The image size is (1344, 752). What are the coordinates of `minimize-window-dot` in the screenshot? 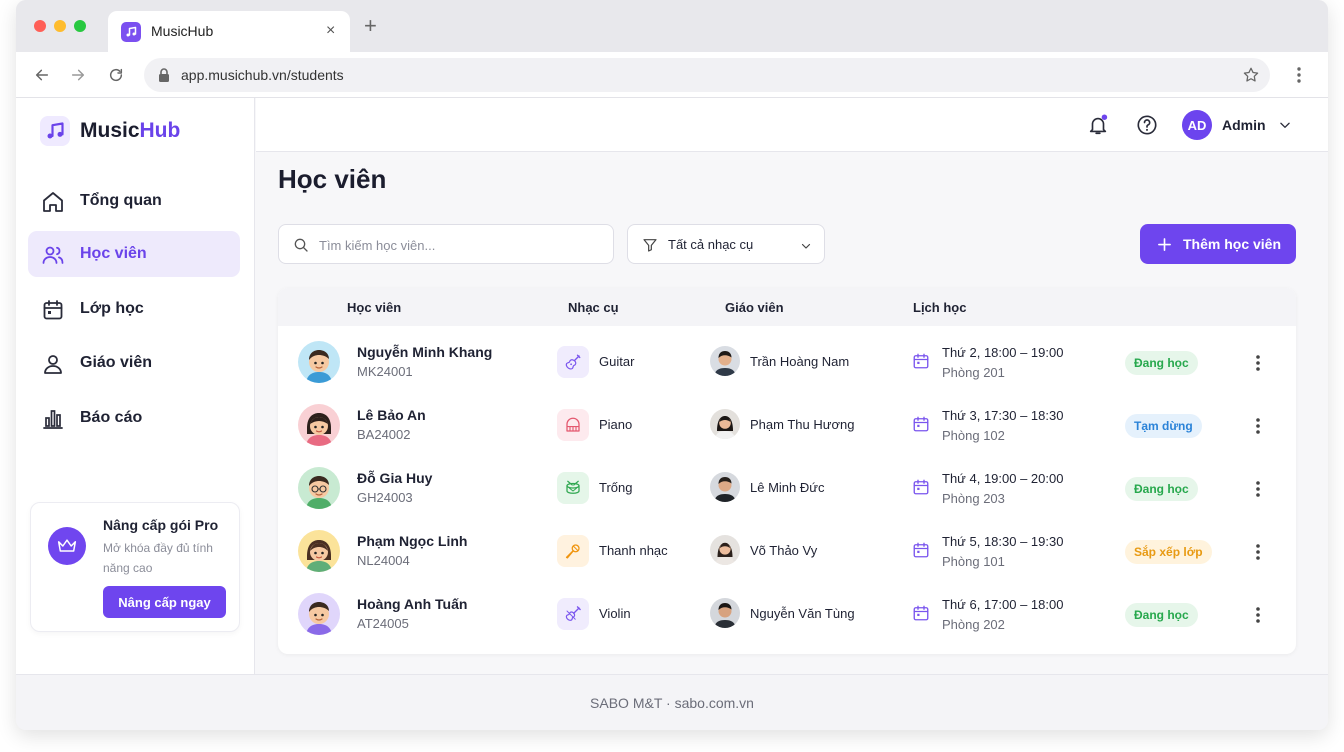 It's located at (60, 26).